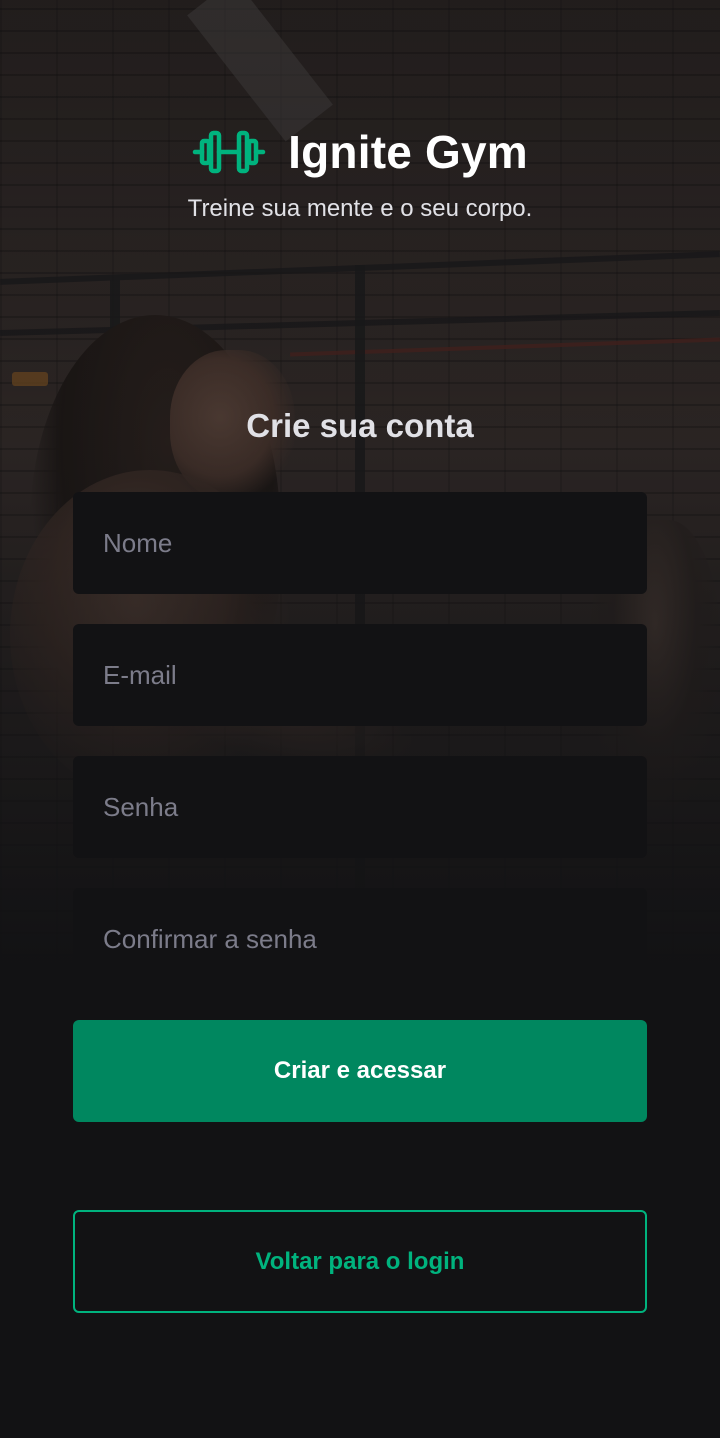 This screenshot has height=1438, width=720. I want to click on create-account-button: Criar e acessar, so click(360, 1071).